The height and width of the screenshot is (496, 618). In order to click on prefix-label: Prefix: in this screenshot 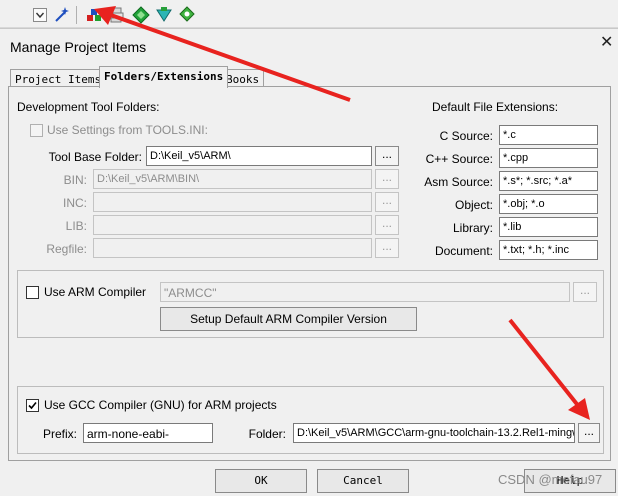, I will do `click(59, 434)`.